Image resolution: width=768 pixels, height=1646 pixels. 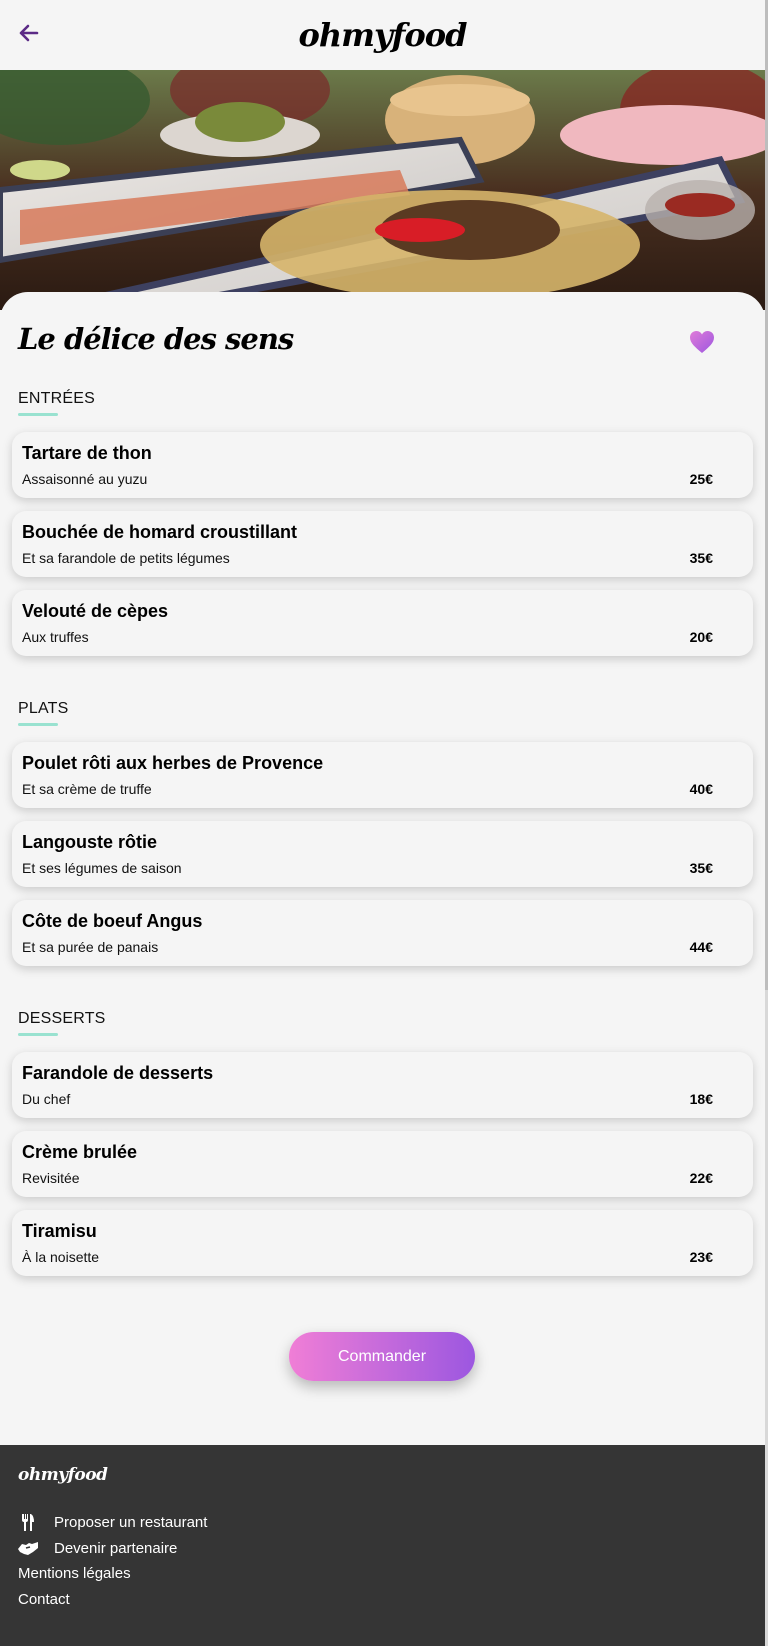 What do you see at coordinates (382, 623) in the screenshot?
I see `dish-card: Velouté de cèpes Aux truffes 20€` at bounding box center [382, 623].